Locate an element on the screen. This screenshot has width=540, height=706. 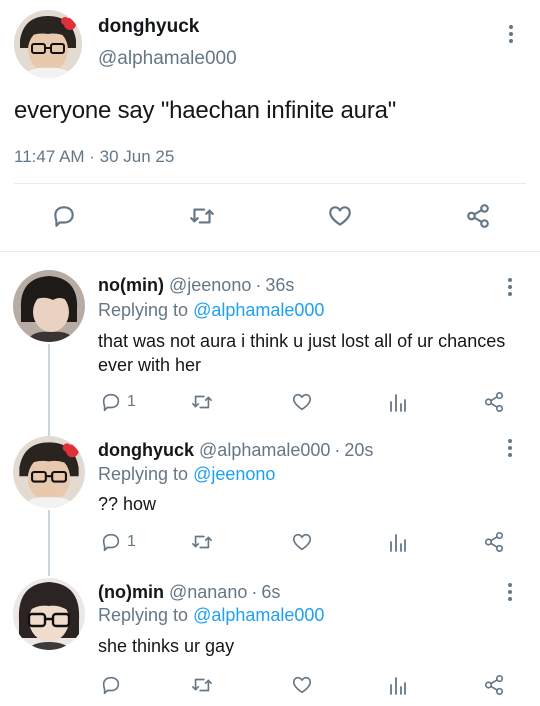
timestamp: 36s is located at coordinates (279, 285).